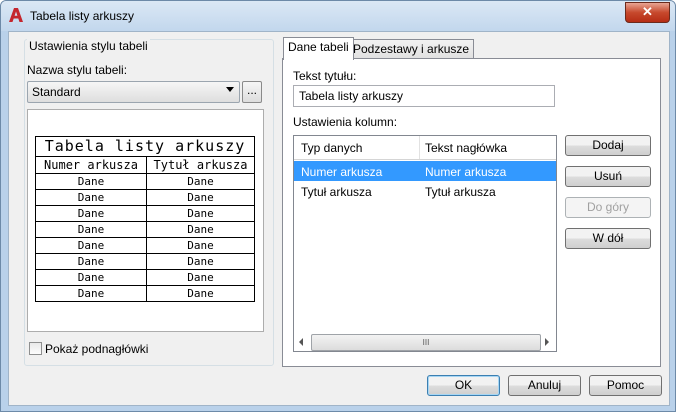 This screenshot has height=412, width=676. What do you see at coordinates (331, 148) in the screenshot?
I see `column-header-data-type: Typ danych` at bounding box center [331, 148].